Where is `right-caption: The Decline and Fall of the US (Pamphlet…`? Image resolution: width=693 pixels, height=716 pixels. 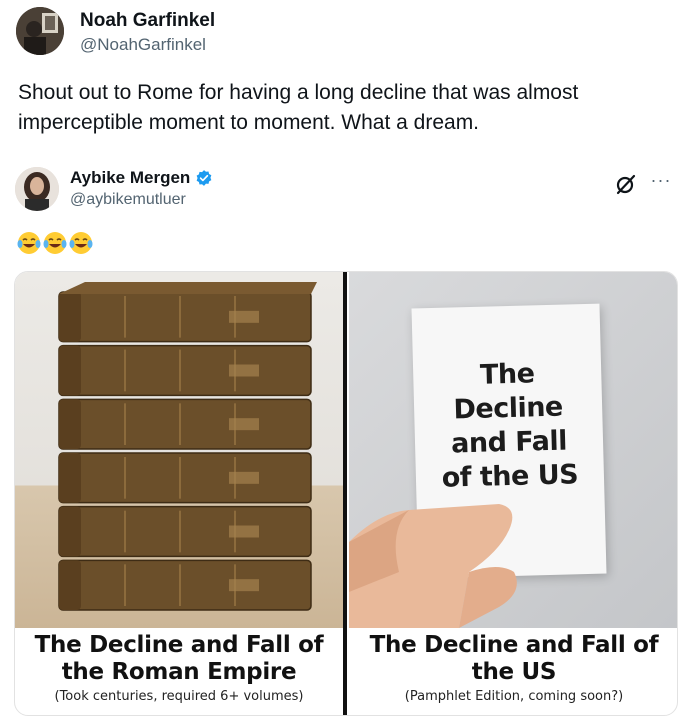 right-caption: The Decline and Fall of the US (Pamphlet… is located at coordinates (513, 668).